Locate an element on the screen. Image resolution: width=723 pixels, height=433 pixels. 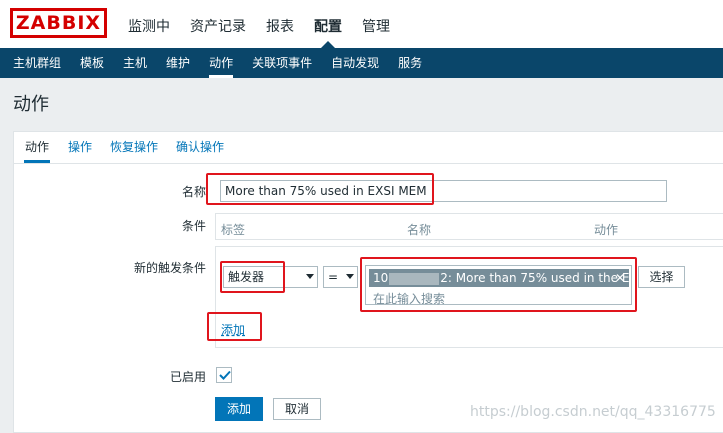
trigger-highlight-box is located at coordinates (498, 284).